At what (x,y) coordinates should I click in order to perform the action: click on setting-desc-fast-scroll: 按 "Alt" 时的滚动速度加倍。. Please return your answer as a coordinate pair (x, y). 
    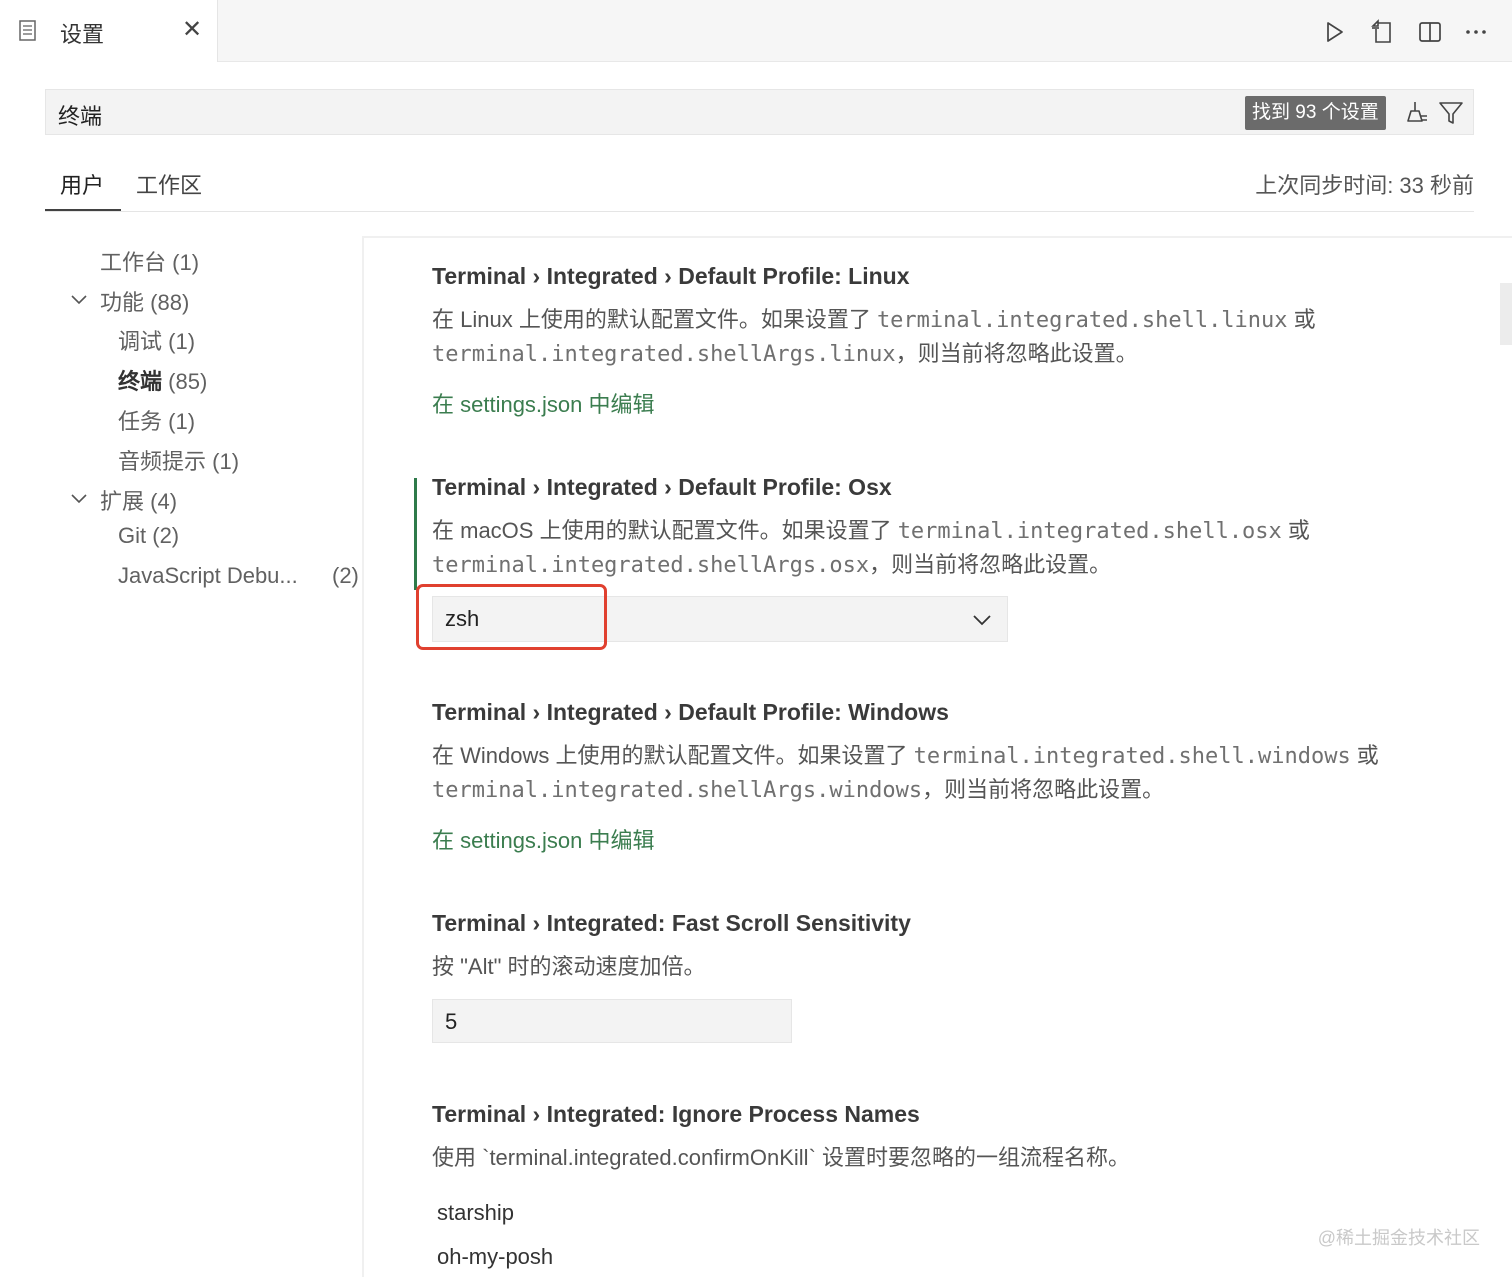
    Looking at the image, I should click on (569, 966).